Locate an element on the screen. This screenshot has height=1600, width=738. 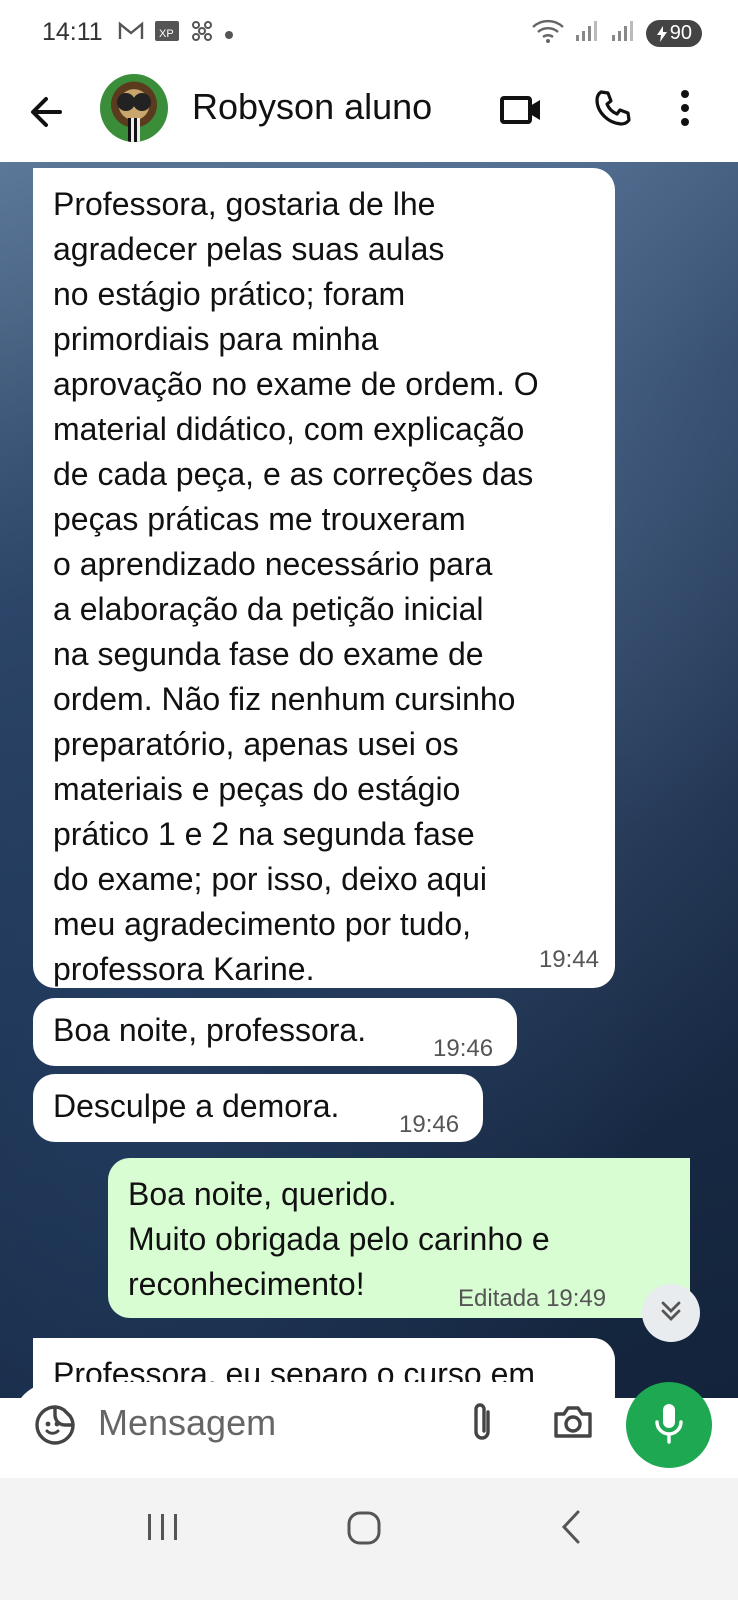
battery-level: 90 is located at coordinates (680, 33).